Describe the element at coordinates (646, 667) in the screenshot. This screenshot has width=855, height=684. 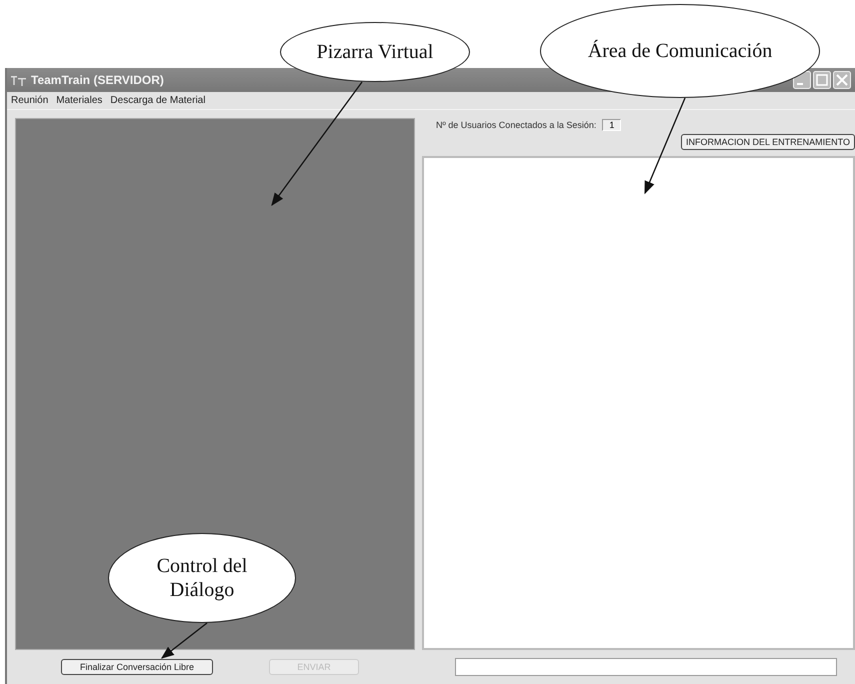
I see `message-input-field` at that location.